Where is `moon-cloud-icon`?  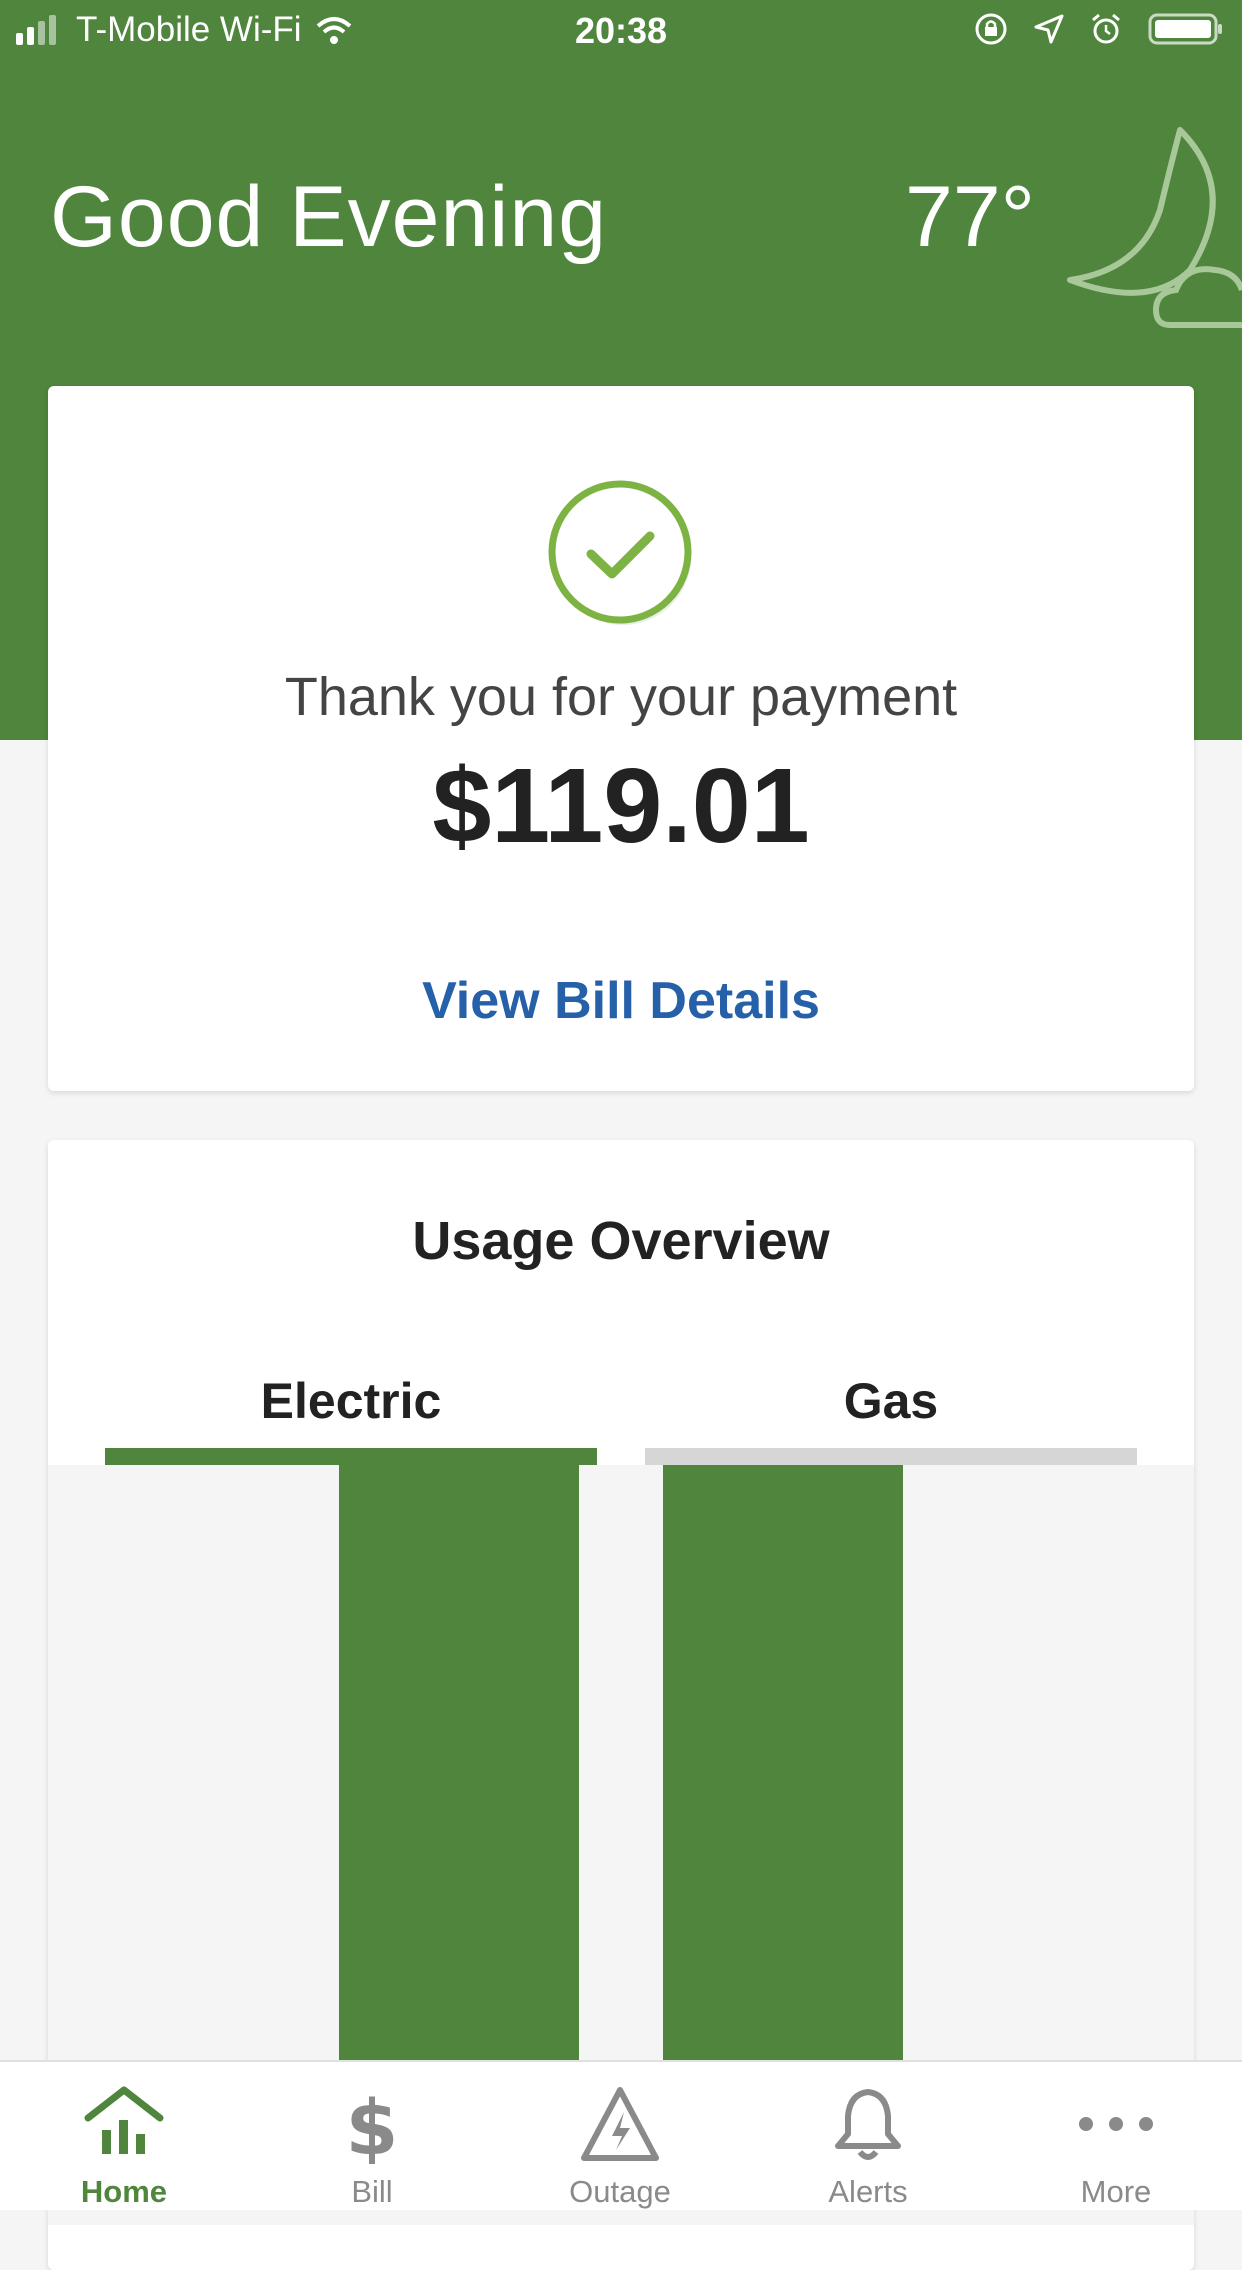
moon-cloud-icon is located at coordinates (1154, 227).